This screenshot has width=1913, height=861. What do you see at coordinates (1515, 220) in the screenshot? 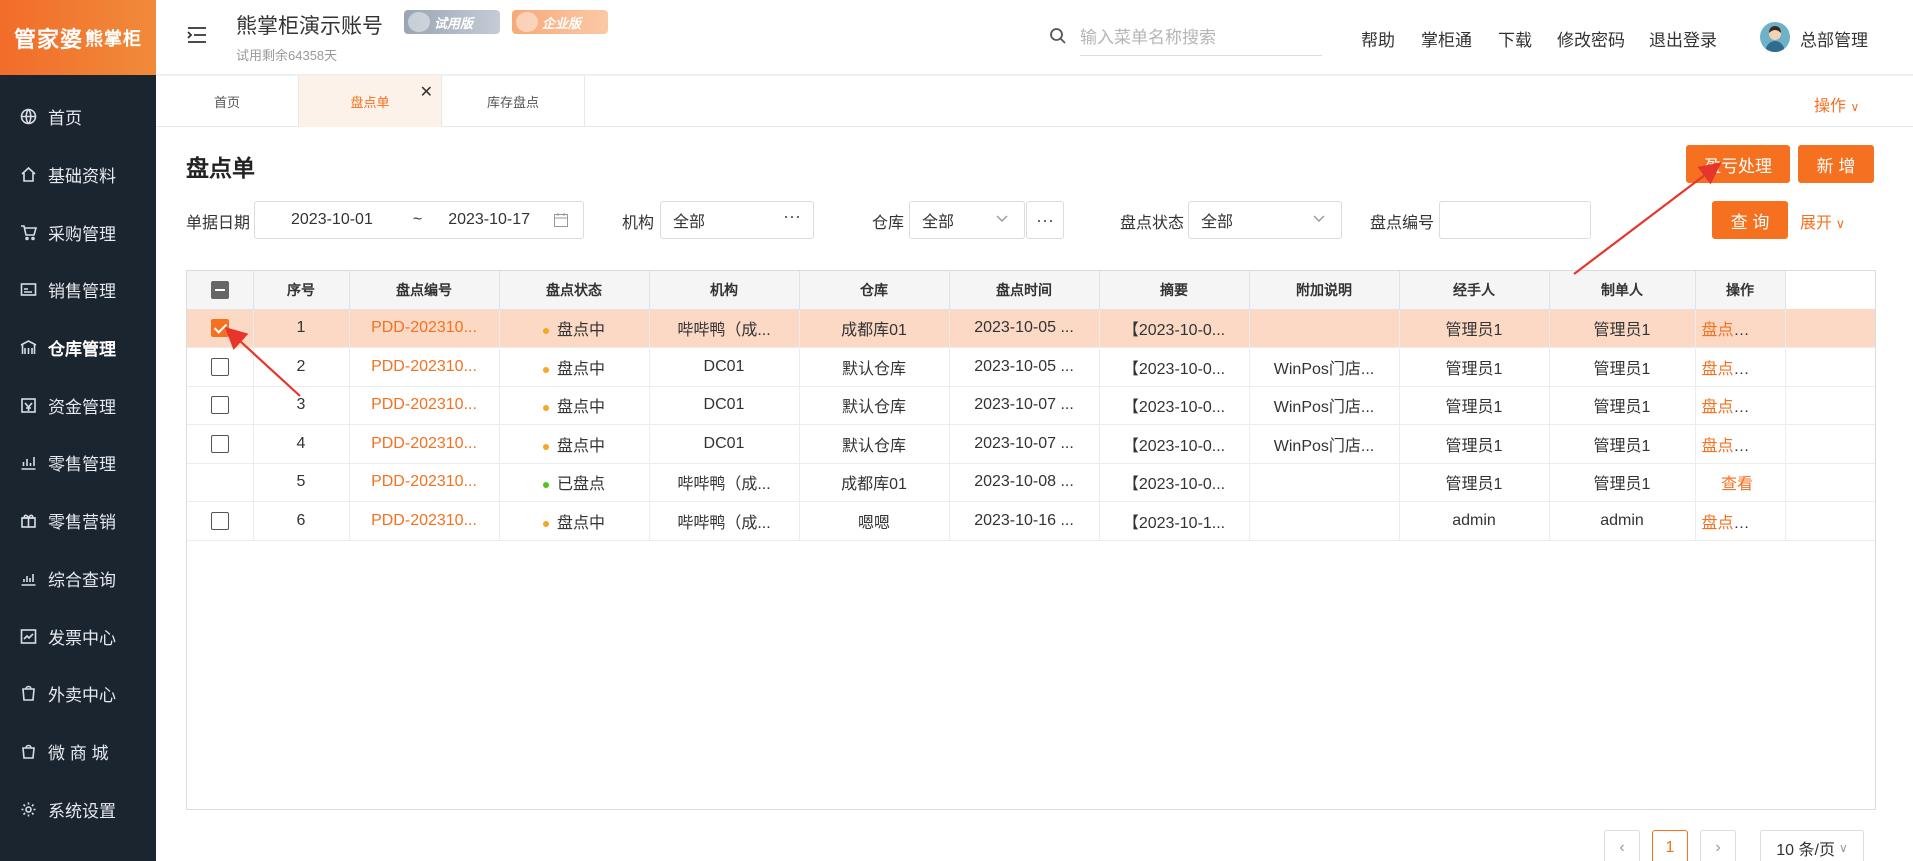
I see `code-input` at bounding box center [1515, 220].